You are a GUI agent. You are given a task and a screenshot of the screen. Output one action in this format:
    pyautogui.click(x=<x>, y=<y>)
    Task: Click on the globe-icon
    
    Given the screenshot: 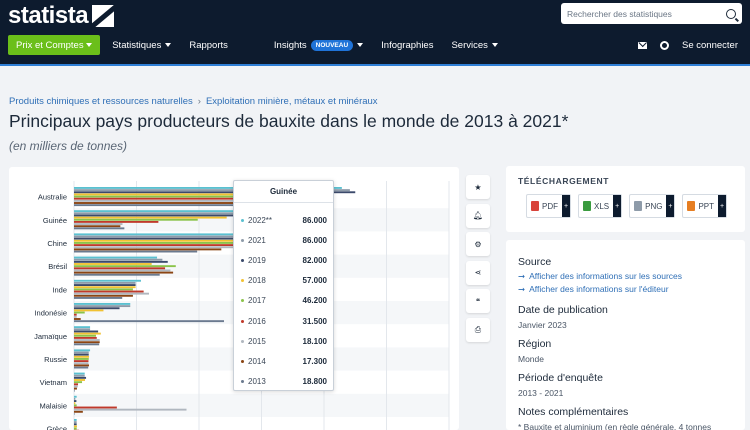 What is the action you would take?
    pyautogui.click(x=665, y=45)
    